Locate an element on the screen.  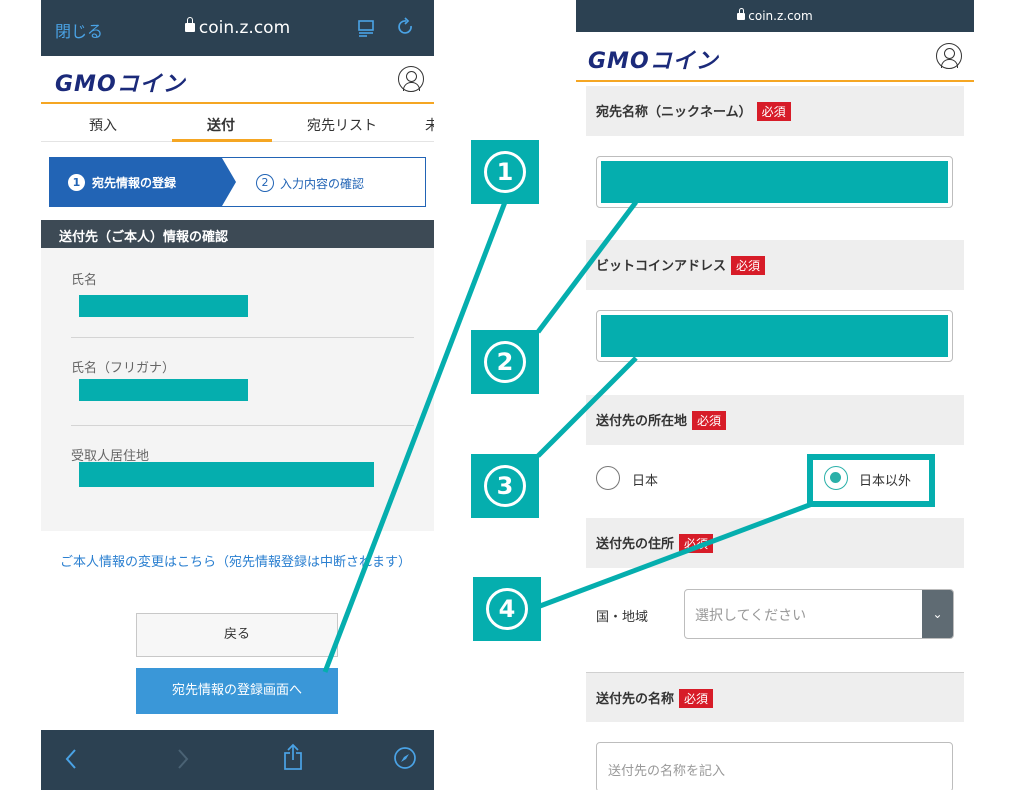
tab-address-list: 宛先リスト is located at coordinates (342, 125).